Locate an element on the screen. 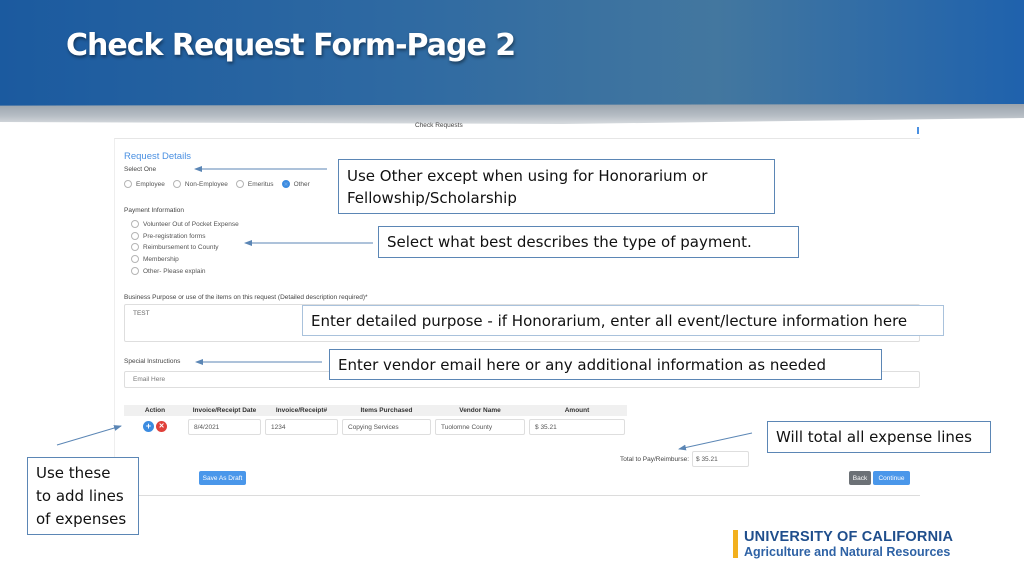 This screenshot has width=1024, height=576. total-value: 35.21 is located at coordinates (709, 459).